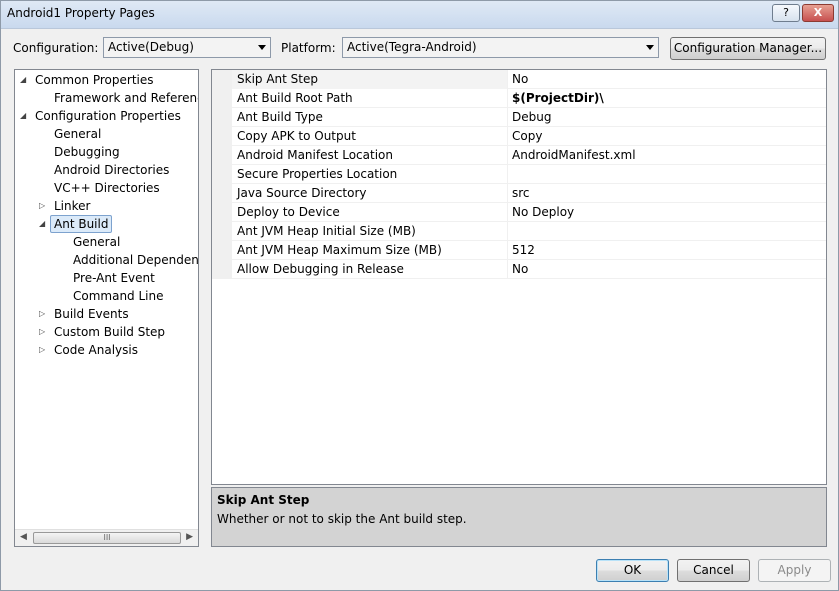  What do you see at coordinates (531, 117) in the screenshot?
I see `property-value: Debug` at bounding box center [531, 117].